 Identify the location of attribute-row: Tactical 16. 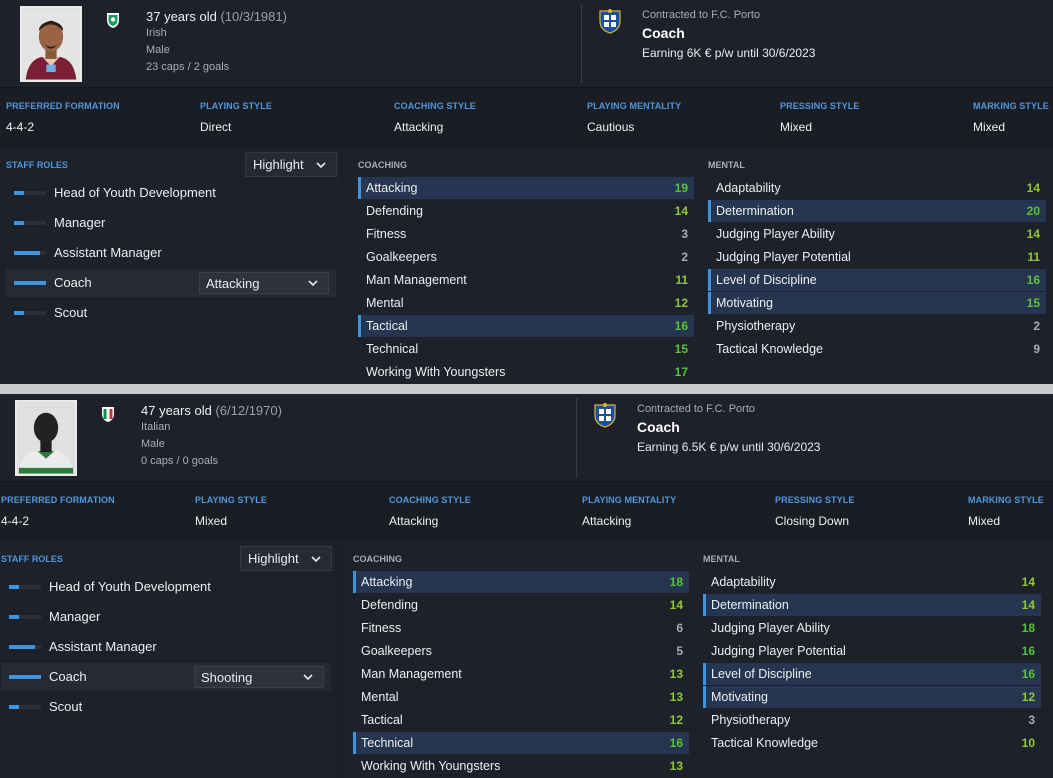
(526, 326).